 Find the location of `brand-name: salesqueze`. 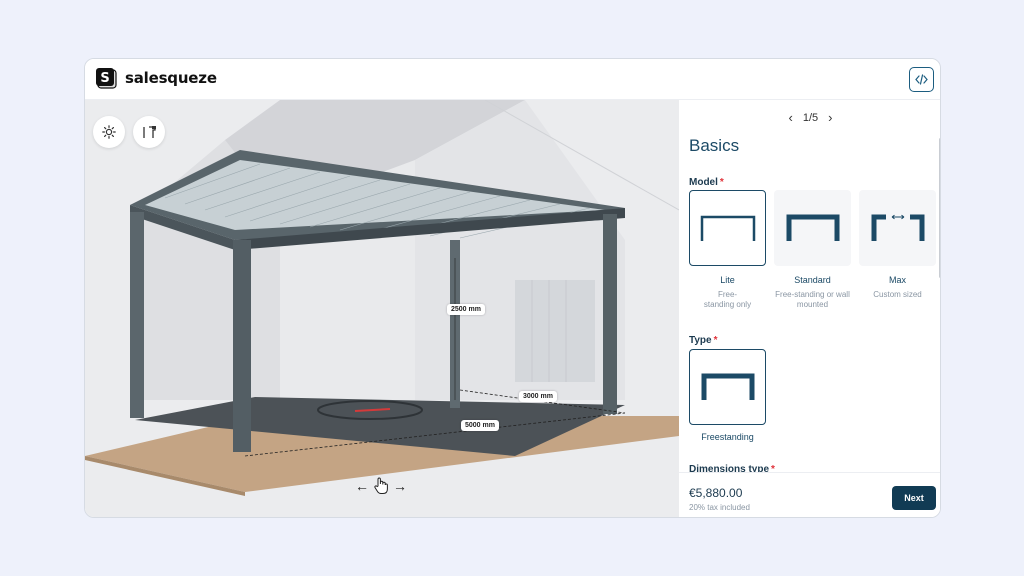

brand-name: salesqueze is located at coordinates (171, 78).